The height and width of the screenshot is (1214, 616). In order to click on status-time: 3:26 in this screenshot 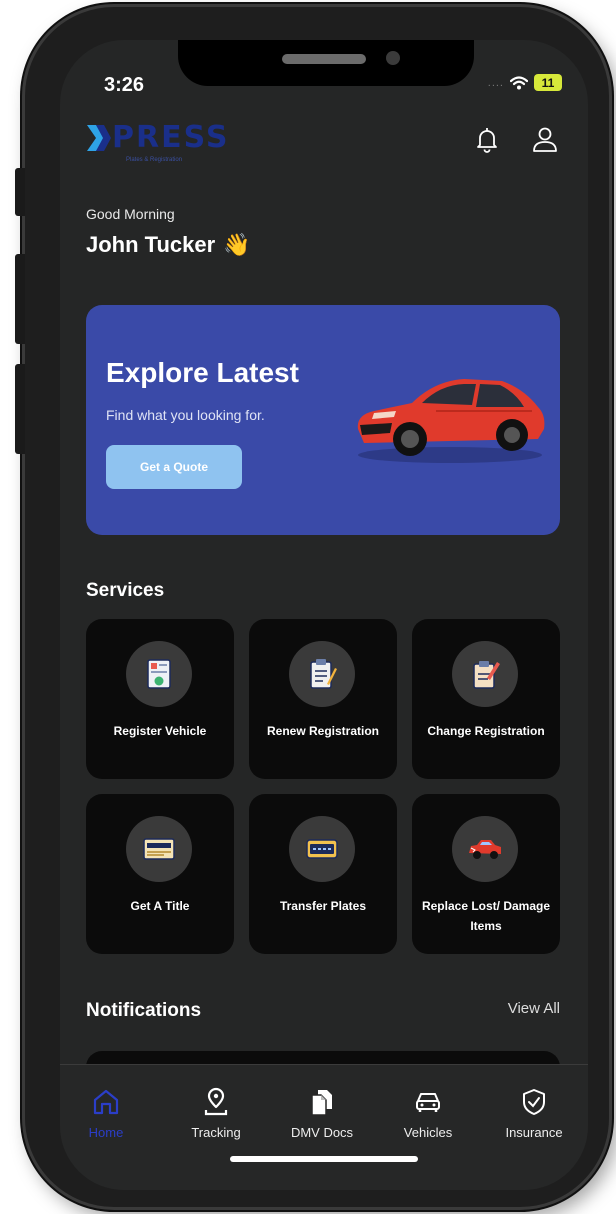, I will do `click(124, 85)`.